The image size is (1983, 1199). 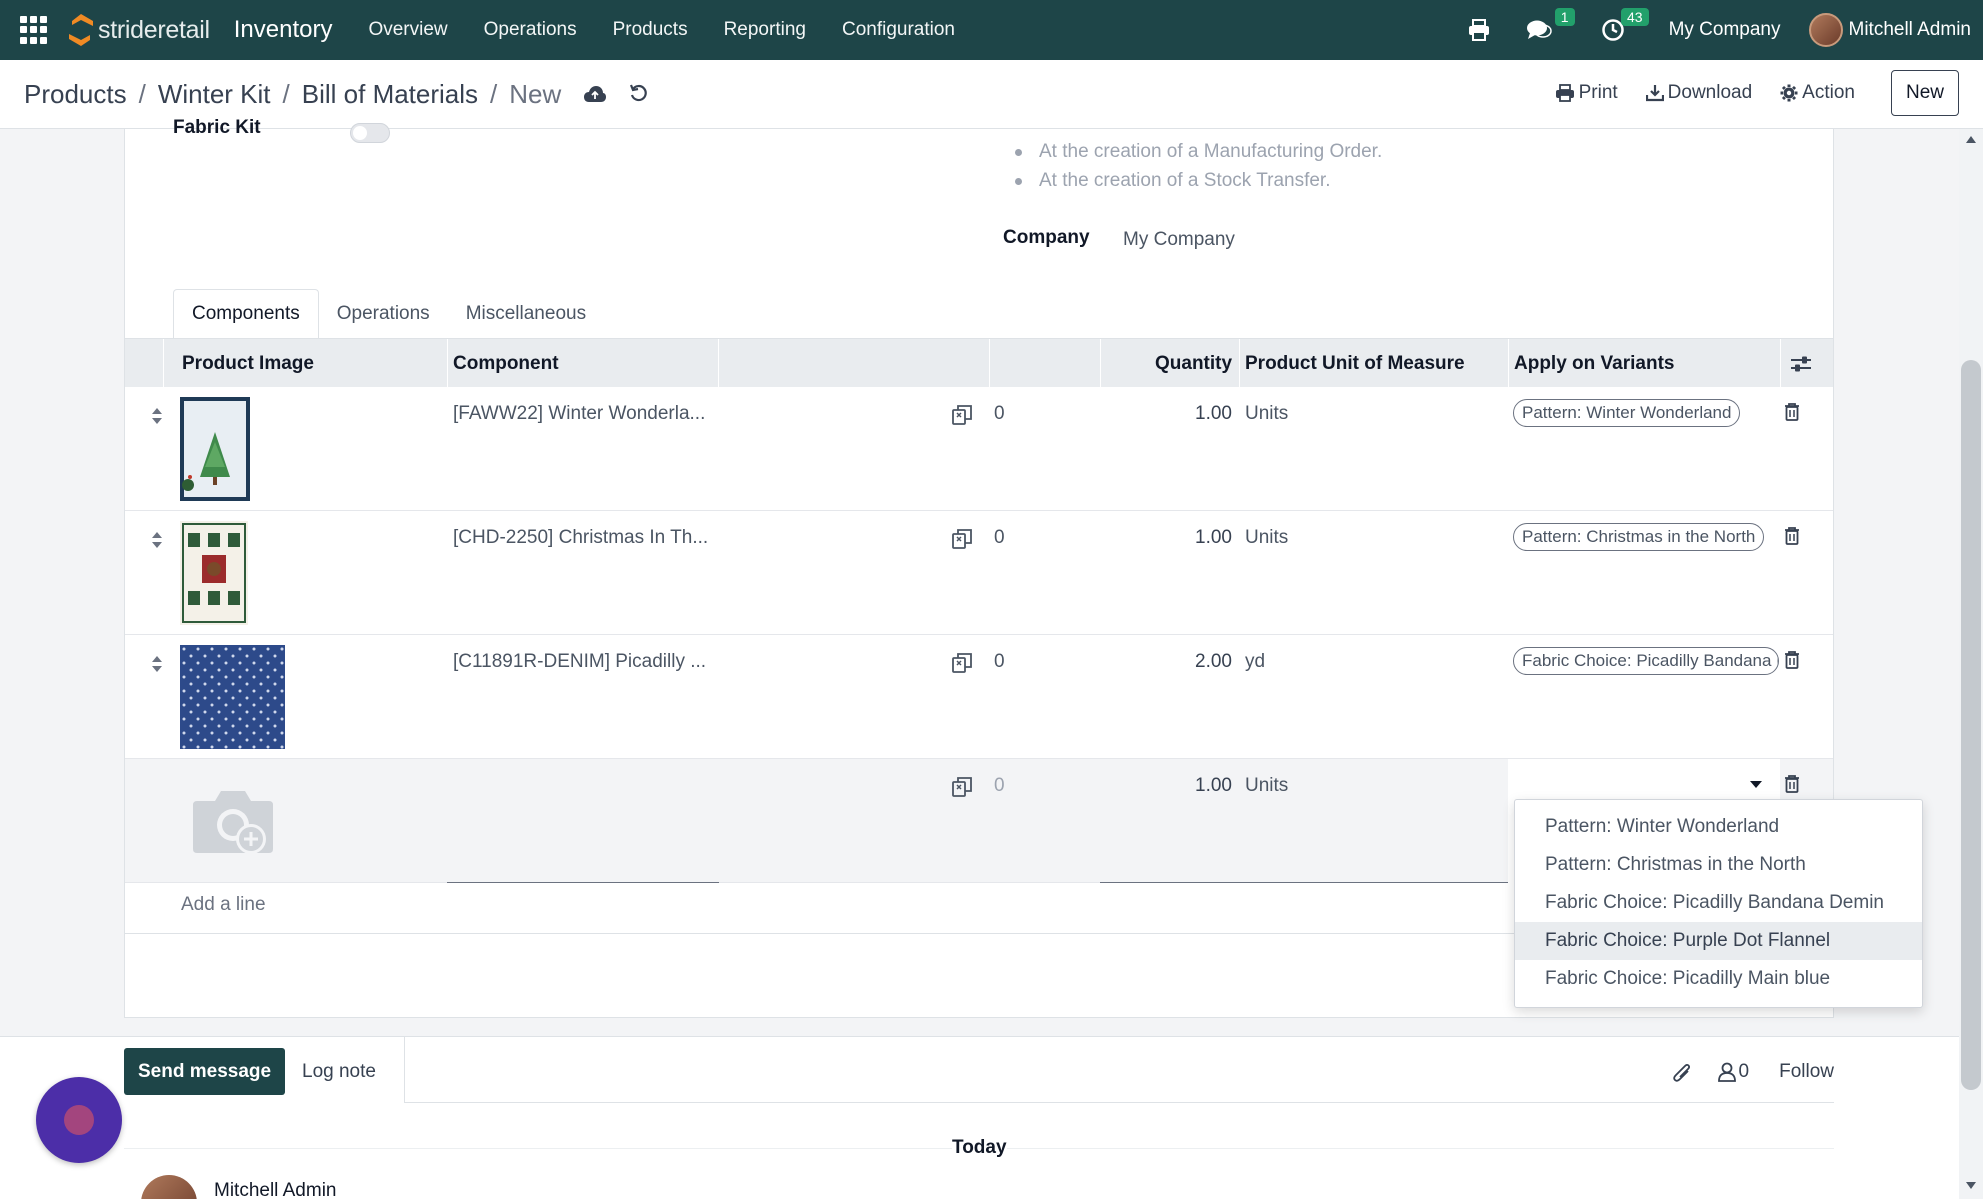 What do you see at coordinates (75, 94) in the screenshot?
I see `breadcrumb-products: Products` at bounding box center [75, 94].